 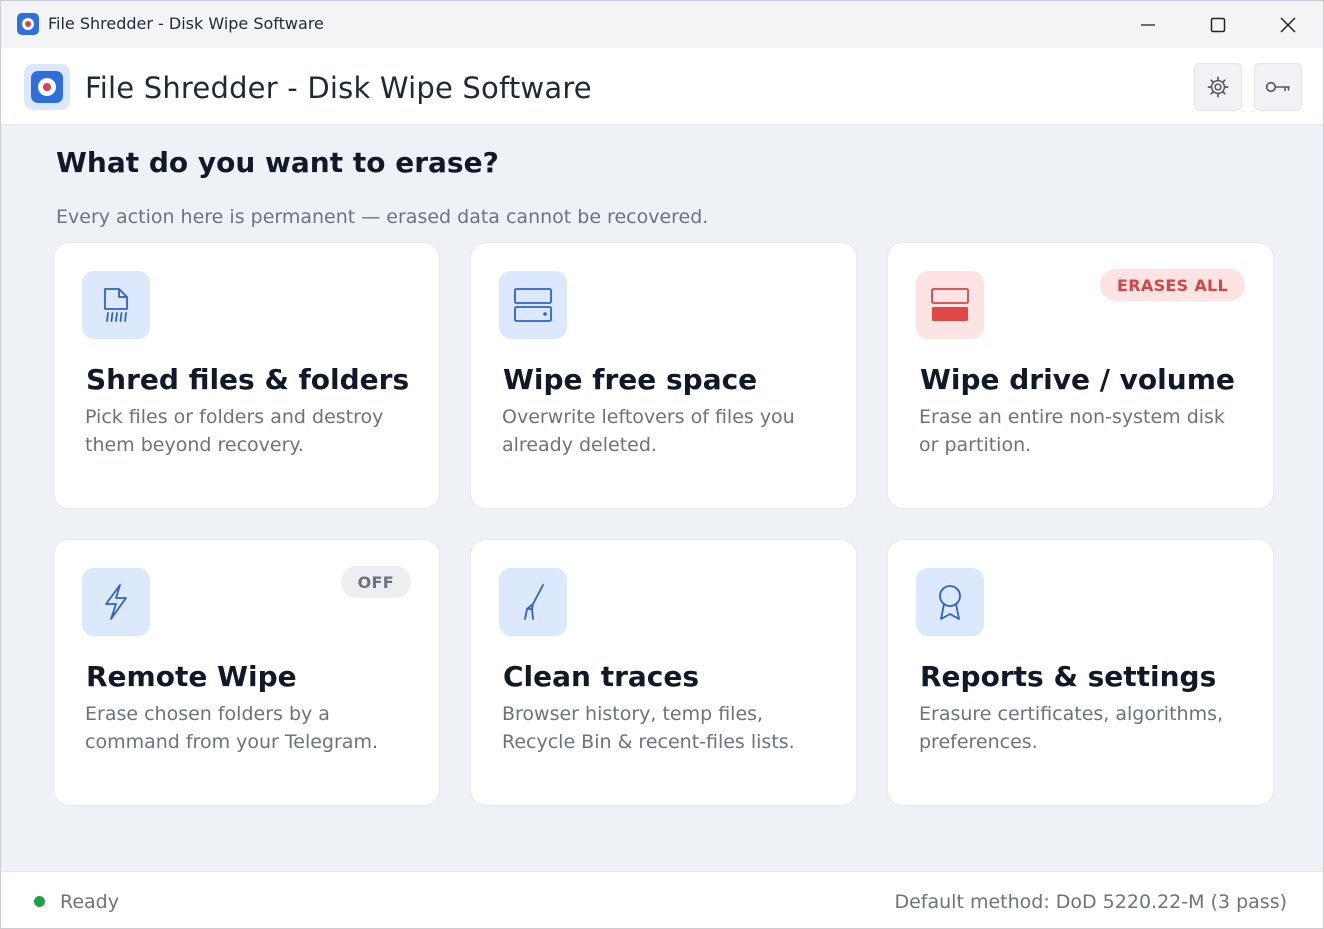 I want to click on broom-icon, so click(x=534, y=602).